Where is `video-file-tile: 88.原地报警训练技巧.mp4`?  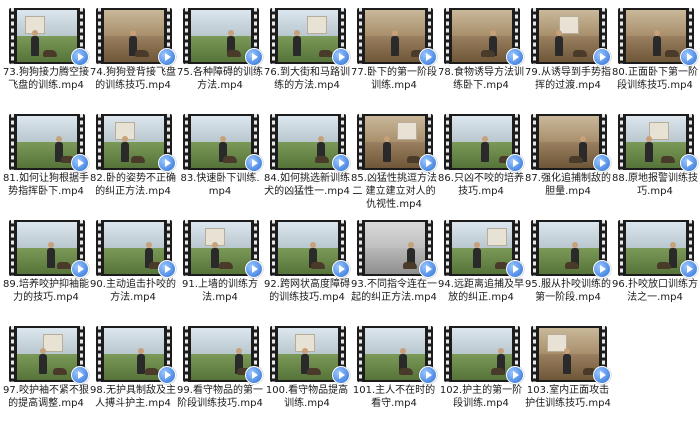
video-file-tile: 88.原地报警训练技巧.mp4 is located at coordinates (655, 159).